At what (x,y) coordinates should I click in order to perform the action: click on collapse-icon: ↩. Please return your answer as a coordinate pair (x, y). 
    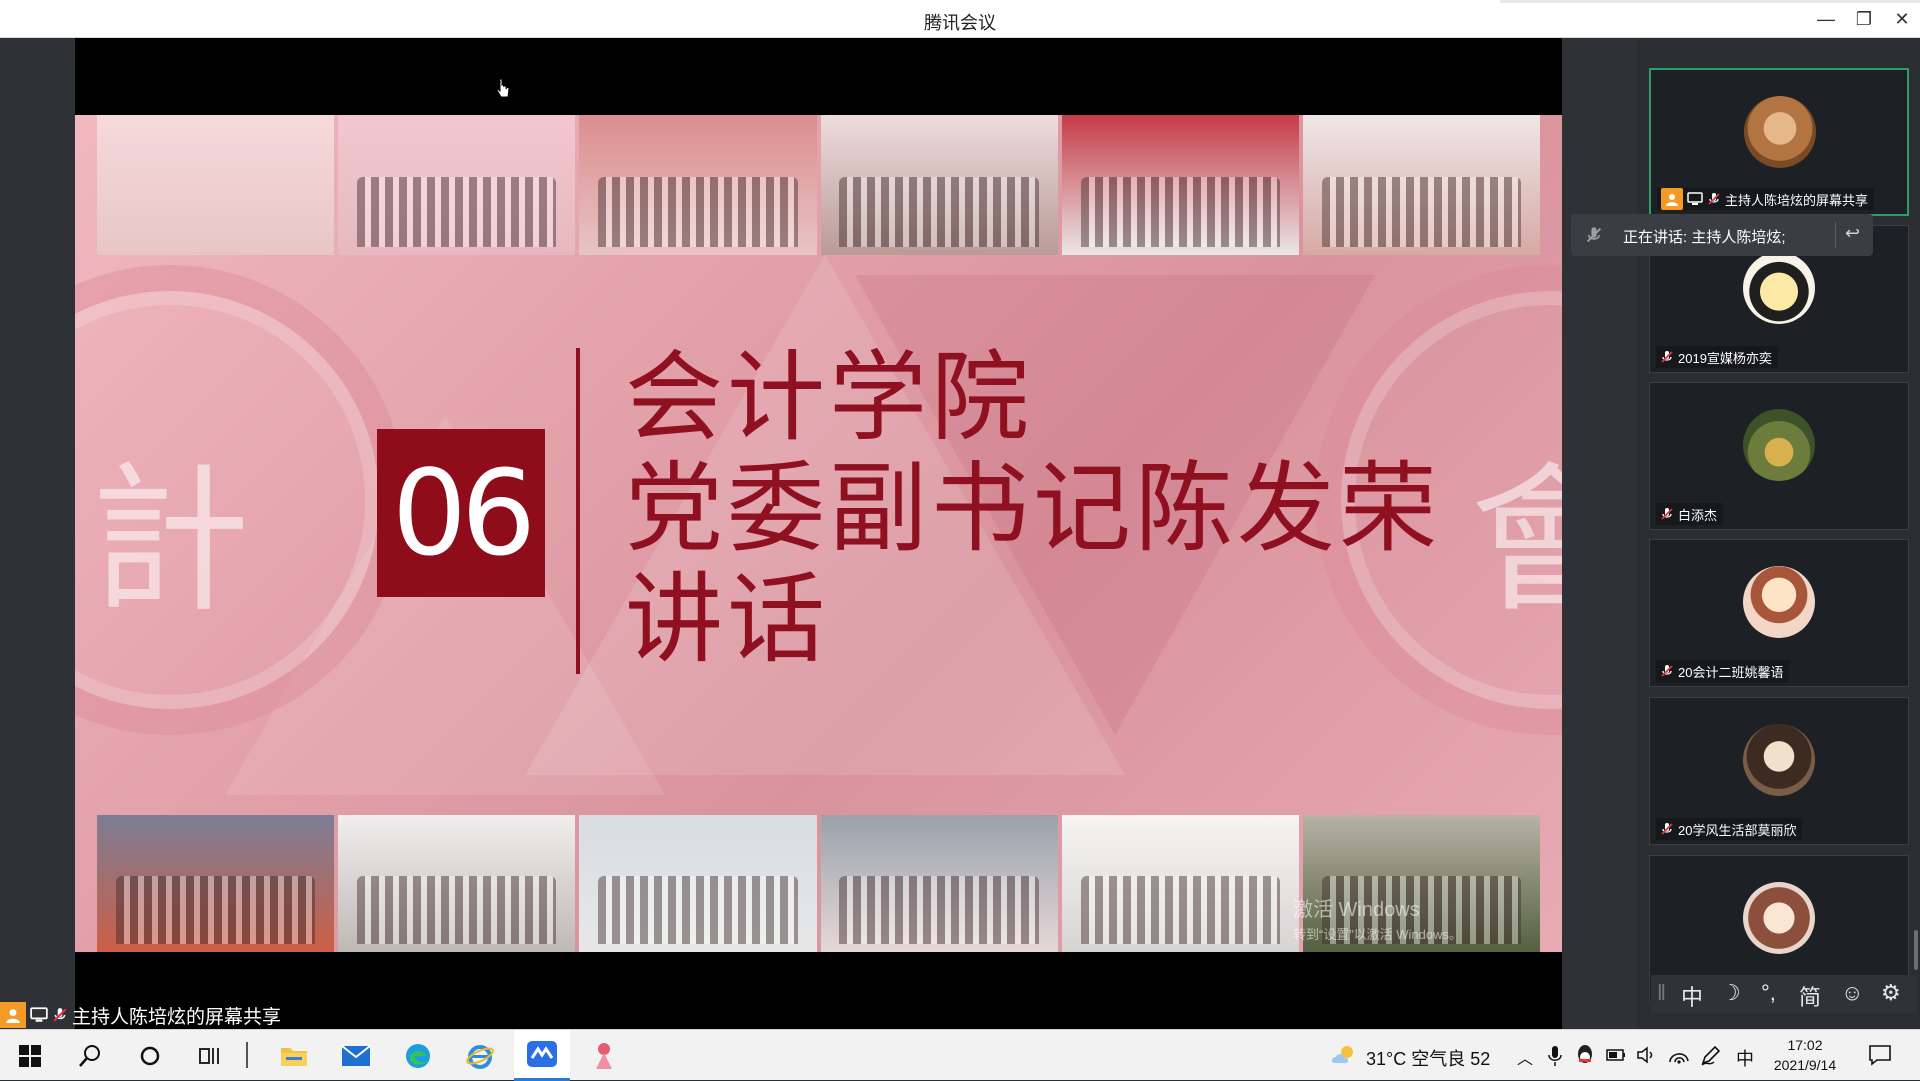
    Looking at the image, I should click on (1852, 233).